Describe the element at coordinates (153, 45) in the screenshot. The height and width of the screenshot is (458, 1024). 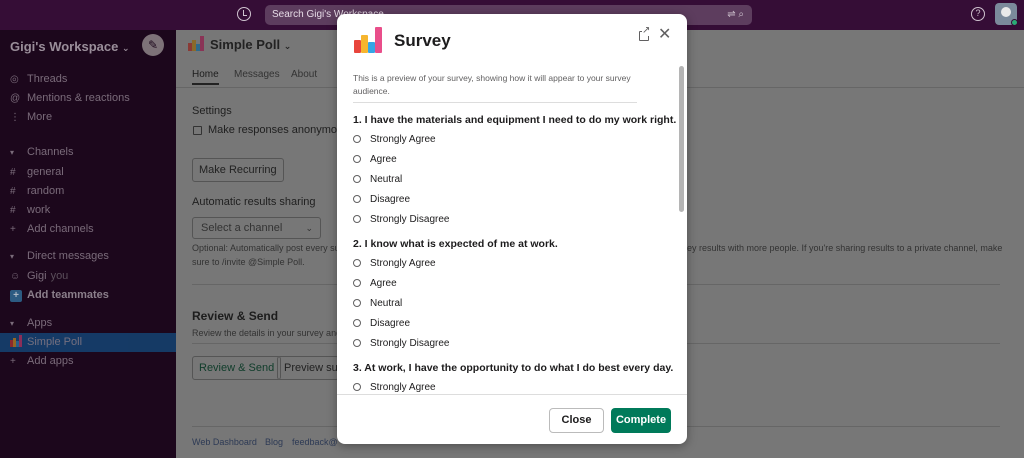
I see `compose-icon: ✎` at that location.